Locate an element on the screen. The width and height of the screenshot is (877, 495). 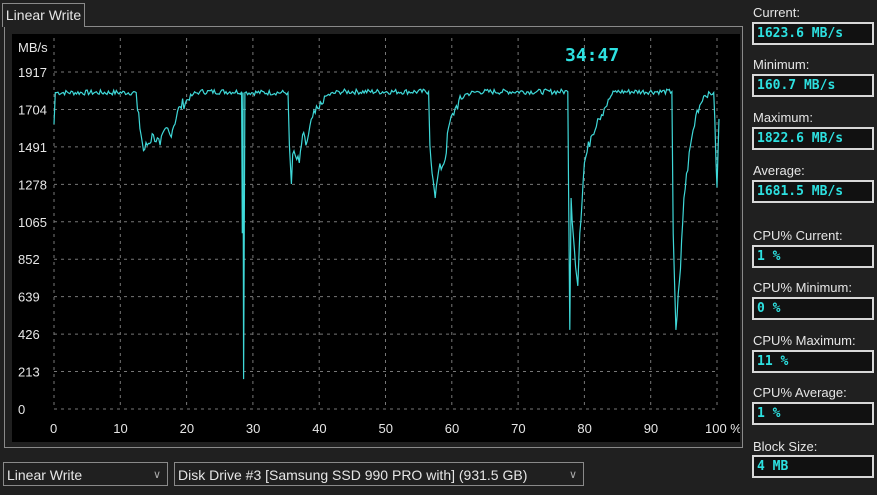
stat-value: 1681.5 MB/s is located at coordinates (813, 191).